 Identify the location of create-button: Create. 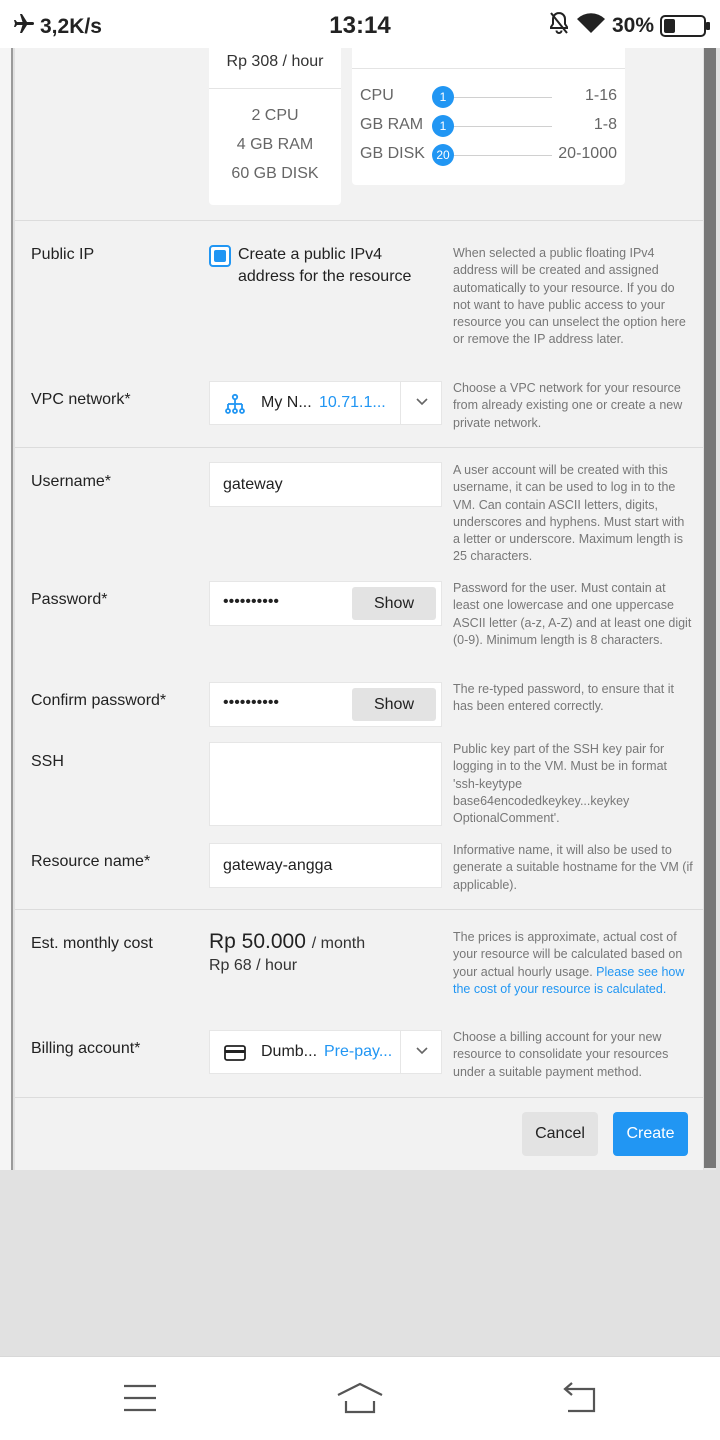
(650, 1134).